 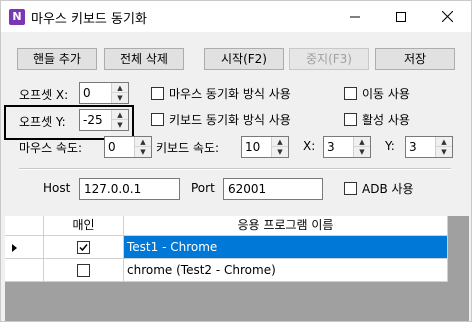 I want to click on grid-header-main: 매인, so click(x=84, y=226).